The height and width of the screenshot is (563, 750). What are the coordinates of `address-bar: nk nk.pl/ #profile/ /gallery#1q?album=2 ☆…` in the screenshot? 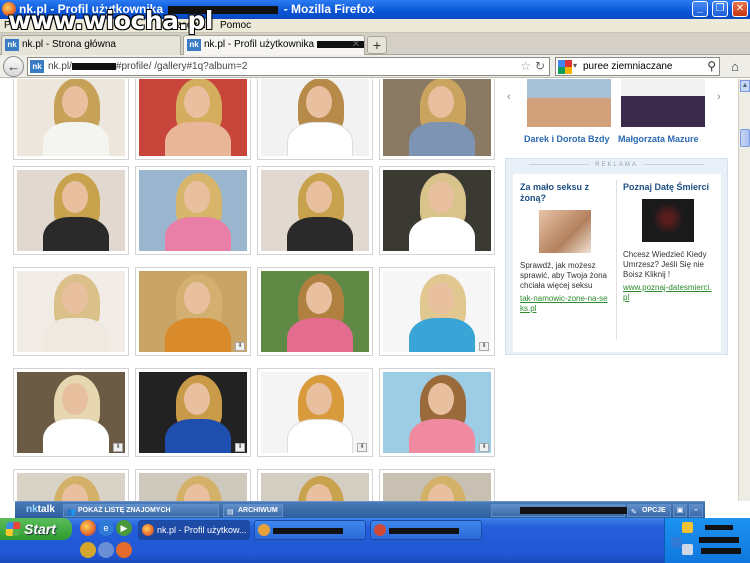 It's located at (288, 66).